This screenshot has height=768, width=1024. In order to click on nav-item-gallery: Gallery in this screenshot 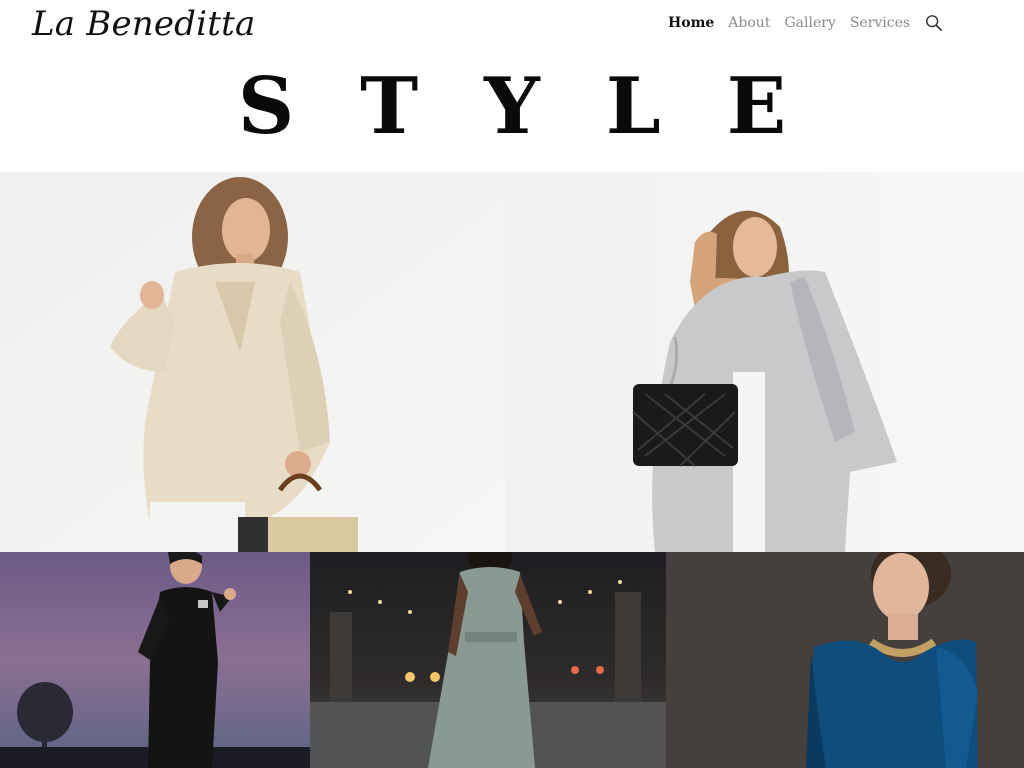, I will do `click(809, 23)`.